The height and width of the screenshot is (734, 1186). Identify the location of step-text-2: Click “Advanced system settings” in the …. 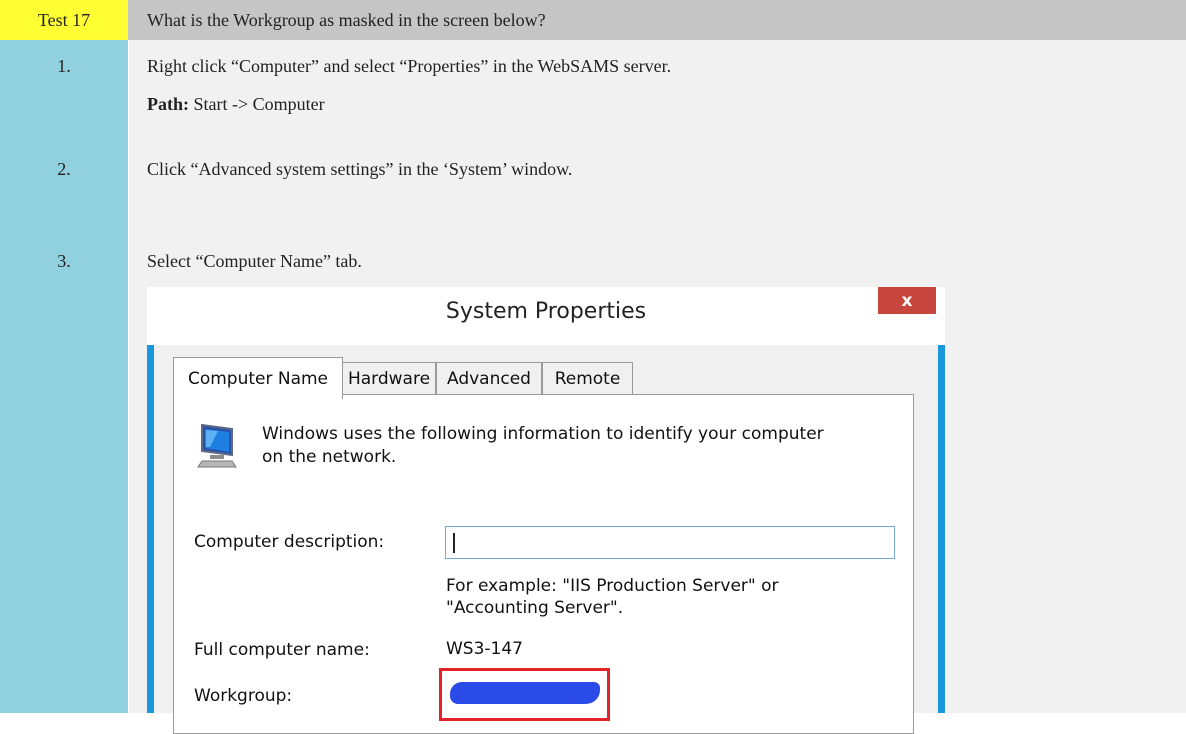
(360, 169).